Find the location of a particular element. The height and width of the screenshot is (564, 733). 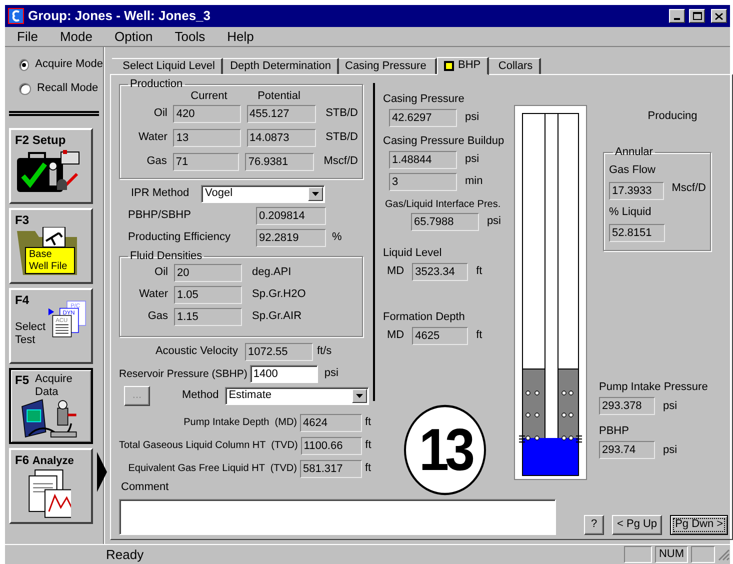

unit-label: min is located at coordinates (474, 182).